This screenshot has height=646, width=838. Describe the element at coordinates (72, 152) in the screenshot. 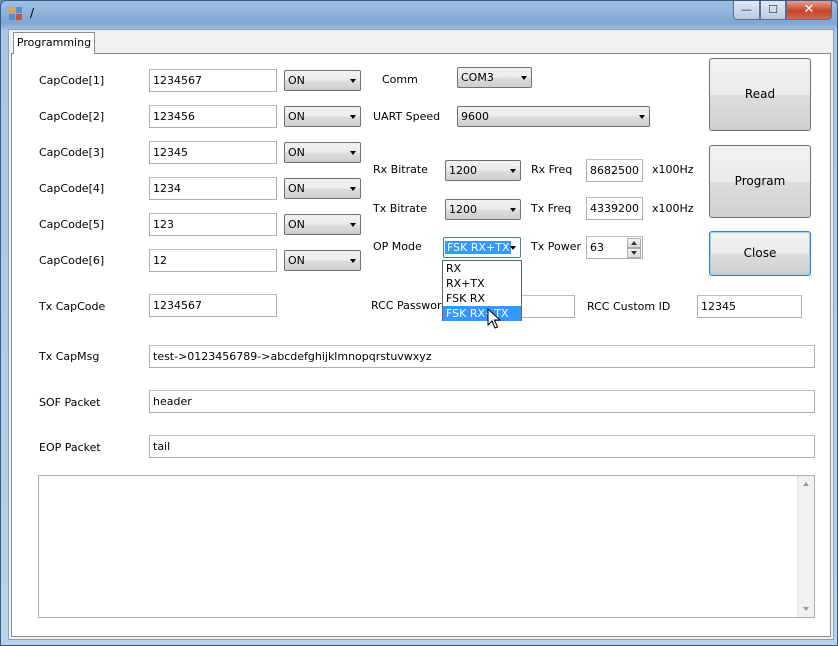

I see `capcode-label-3: CapCode[3]` at that location.